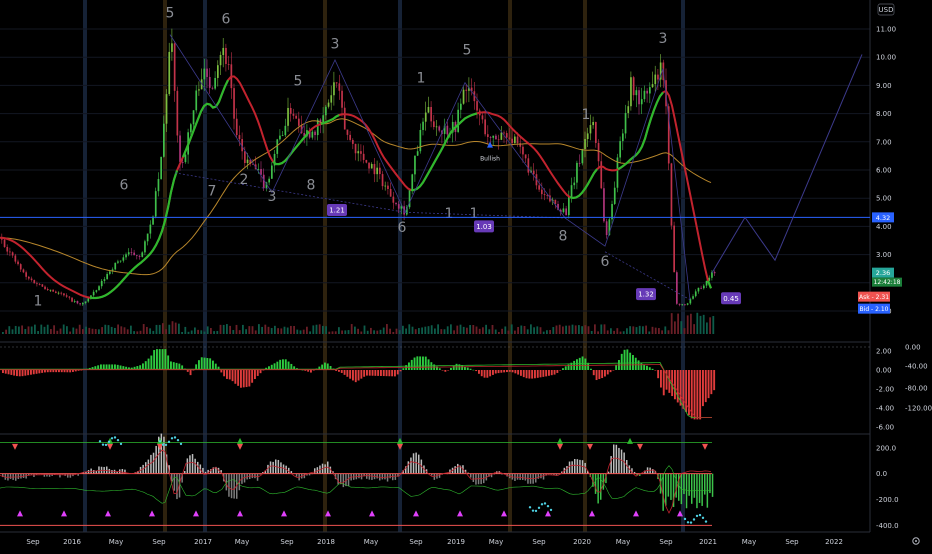  What do you see at coordinates (400, 266) in the screenshot?
I see `session-marker` at bounding box center [400, 266].